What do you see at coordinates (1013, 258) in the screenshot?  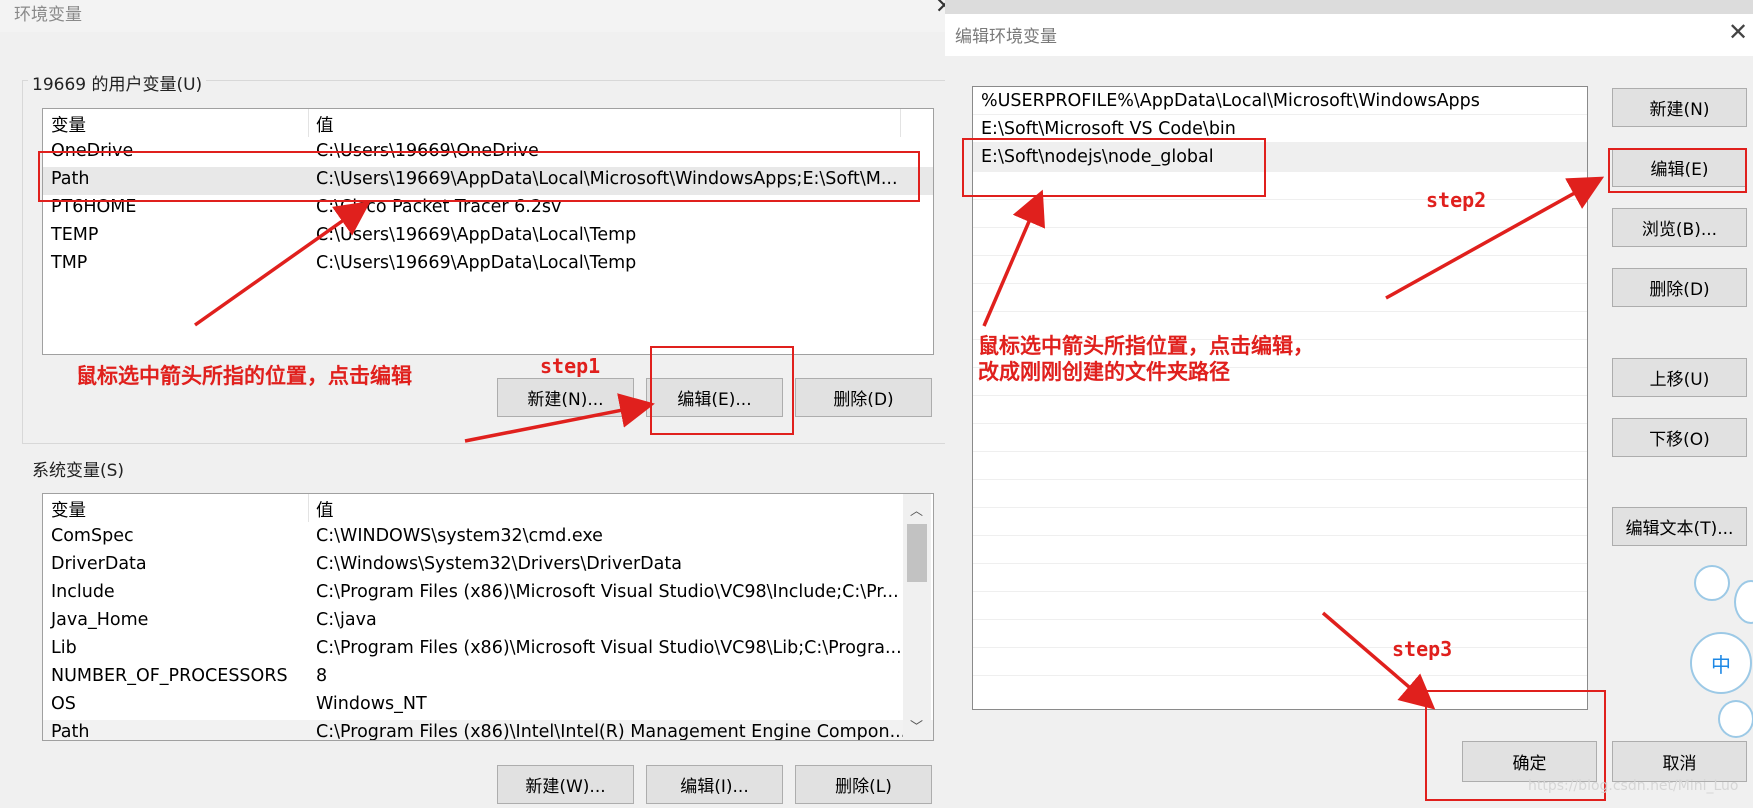 I see `arrow-to-path-item` at bounding box center [1013, 258].